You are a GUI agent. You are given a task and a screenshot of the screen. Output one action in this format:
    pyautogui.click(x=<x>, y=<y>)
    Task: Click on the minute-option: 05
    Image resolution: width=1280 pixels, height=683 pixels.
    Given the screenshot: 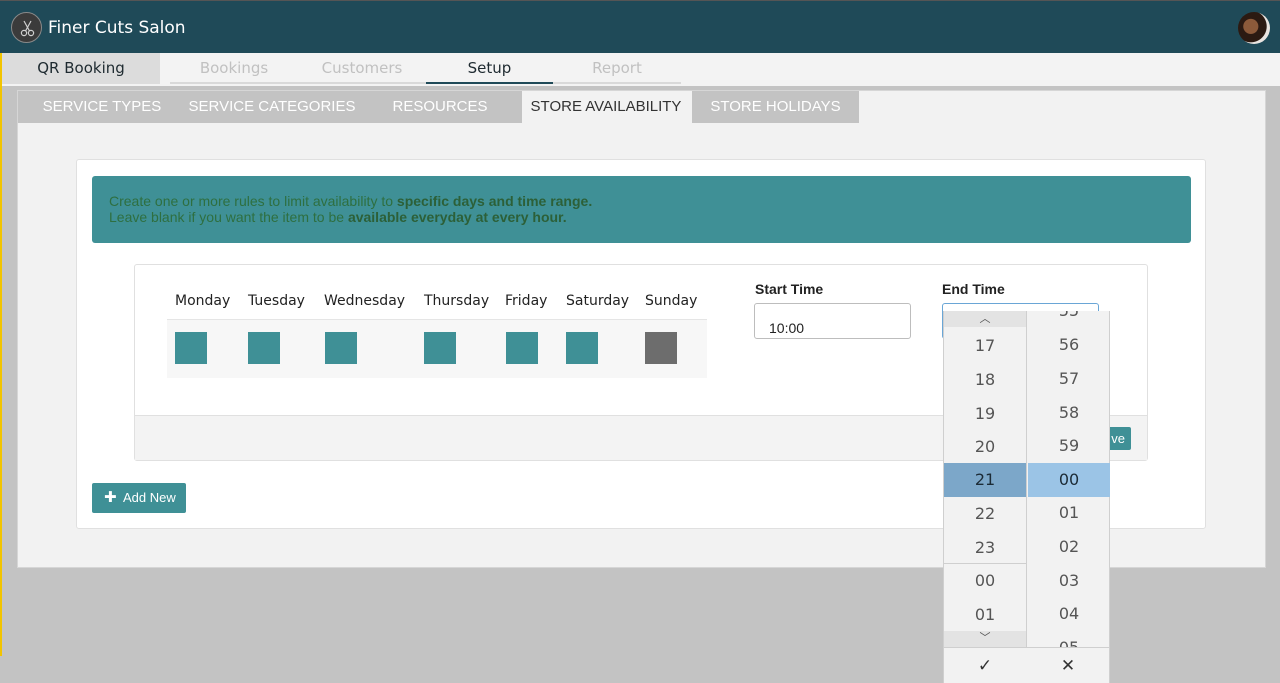 What is the action you would take?
    pyautogui.click(x=1069, y=639)
    